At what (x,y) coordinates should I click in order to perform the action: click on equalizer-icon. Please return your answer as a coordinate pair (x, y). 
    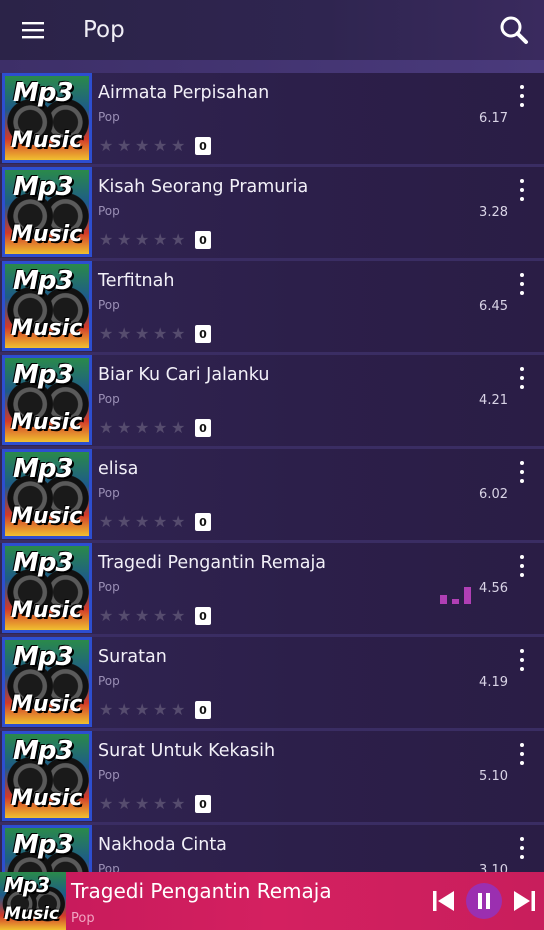
    Looking at the image, I should click on (456, 595).